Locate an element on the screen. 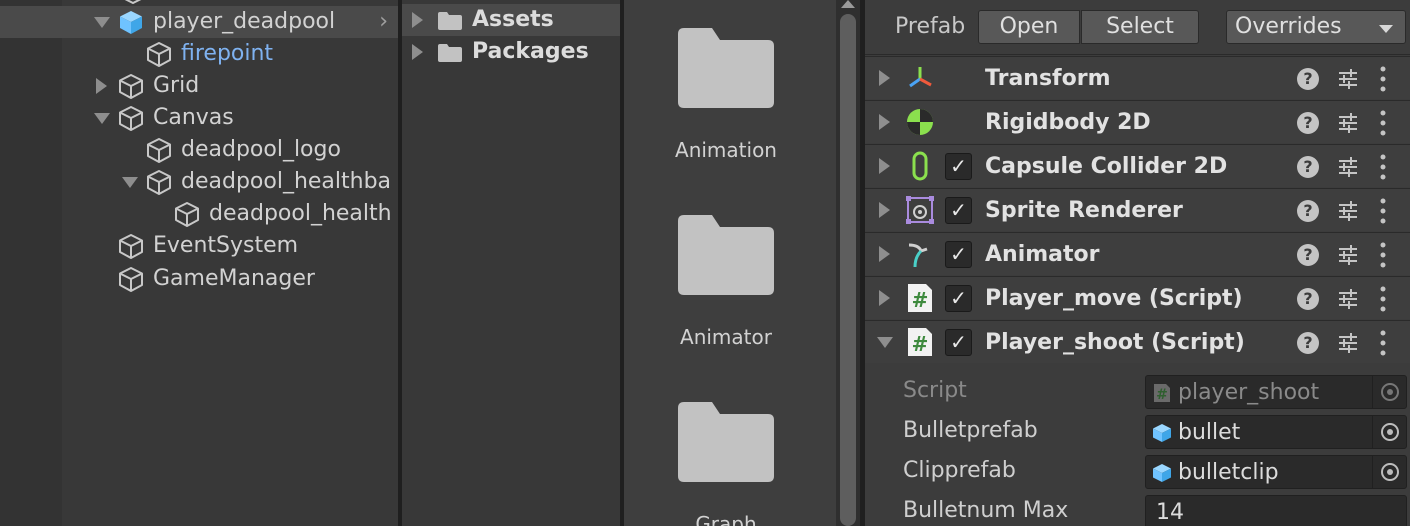  component-name: Sprite Renderer is located at coordinates (1084, 210).